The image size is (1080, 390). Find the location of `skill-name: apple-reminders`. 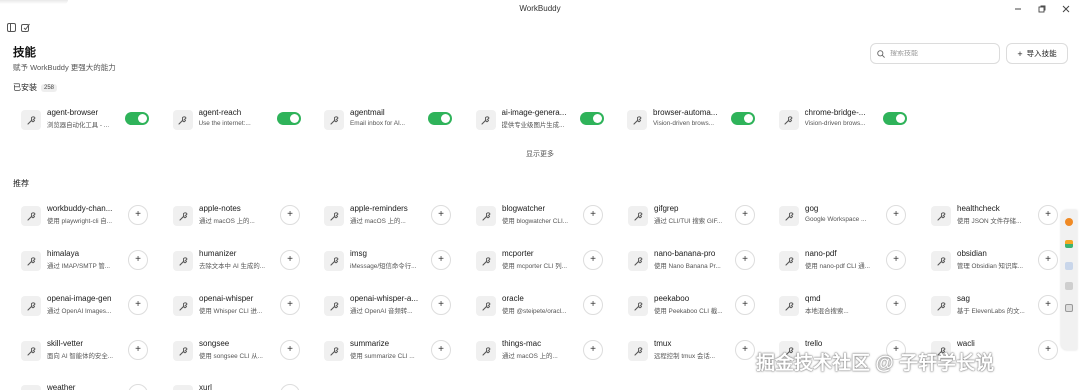

skill-name: apple-reminders is located at coordinates (379, 208).